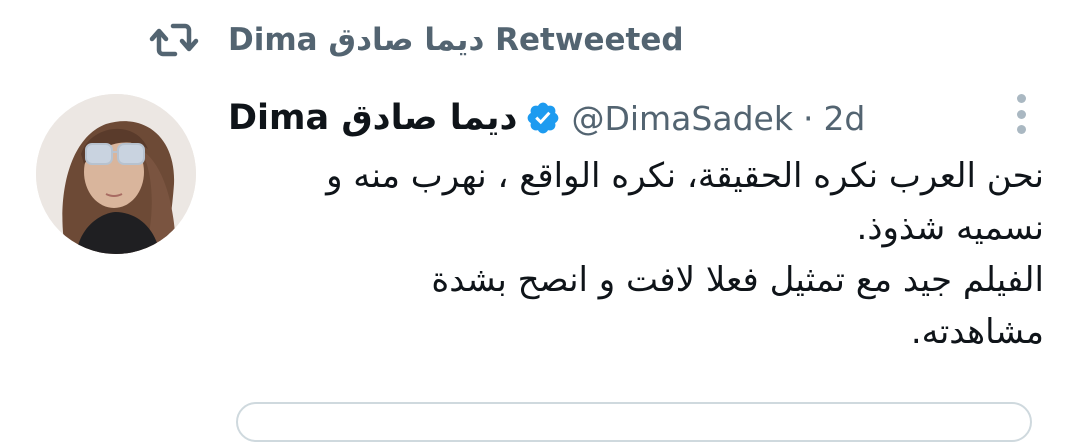 Image resolution: width=1080 pixels, height=442 pixels. Describe the element at coordinates (681, 118) in the screenshot. I see `author-handle: @DimaSadek` at that location.